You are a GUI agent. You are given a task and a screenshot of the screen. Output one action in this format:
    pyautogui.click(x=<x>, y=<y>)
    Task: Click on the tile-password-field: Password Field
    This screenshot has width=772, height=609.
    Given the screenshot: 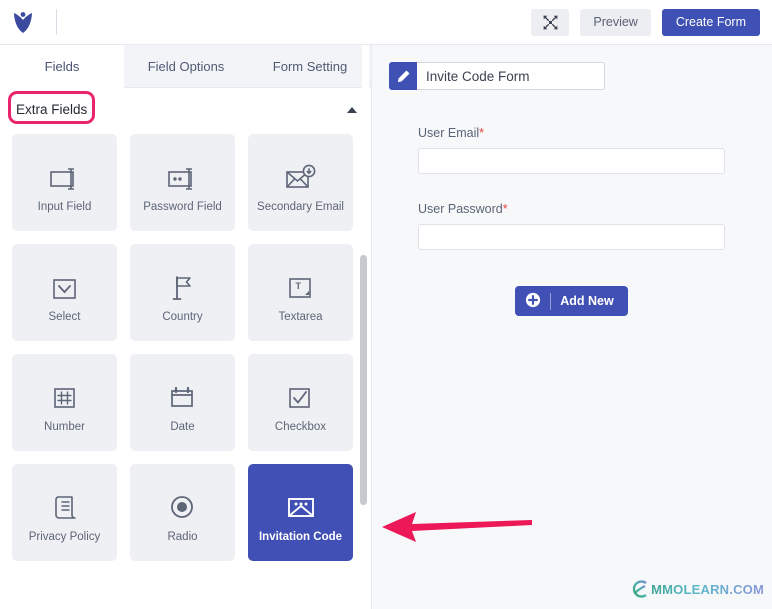 What is the action you would take?
    pyautogui.click(x=182, y=182)
    